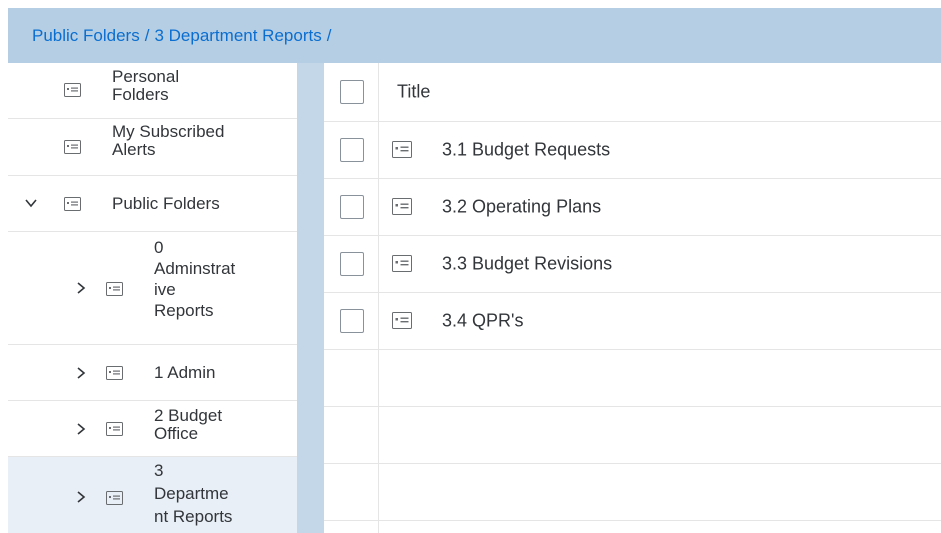  What do you see at coordinates (474, 35) in the screenshot?
I see `breadcrumb: Public Folders / 3 Department Reports /` at bounding box center [474, 35].